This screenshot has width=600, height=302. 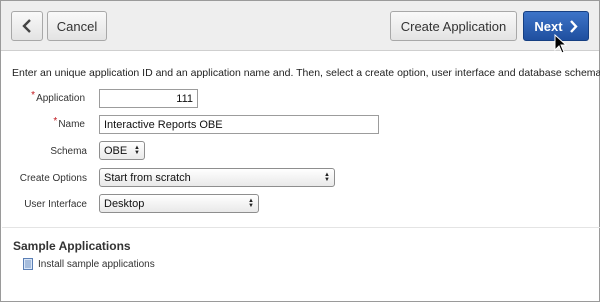 I want to click on back-button, so click(x=27, y=26).